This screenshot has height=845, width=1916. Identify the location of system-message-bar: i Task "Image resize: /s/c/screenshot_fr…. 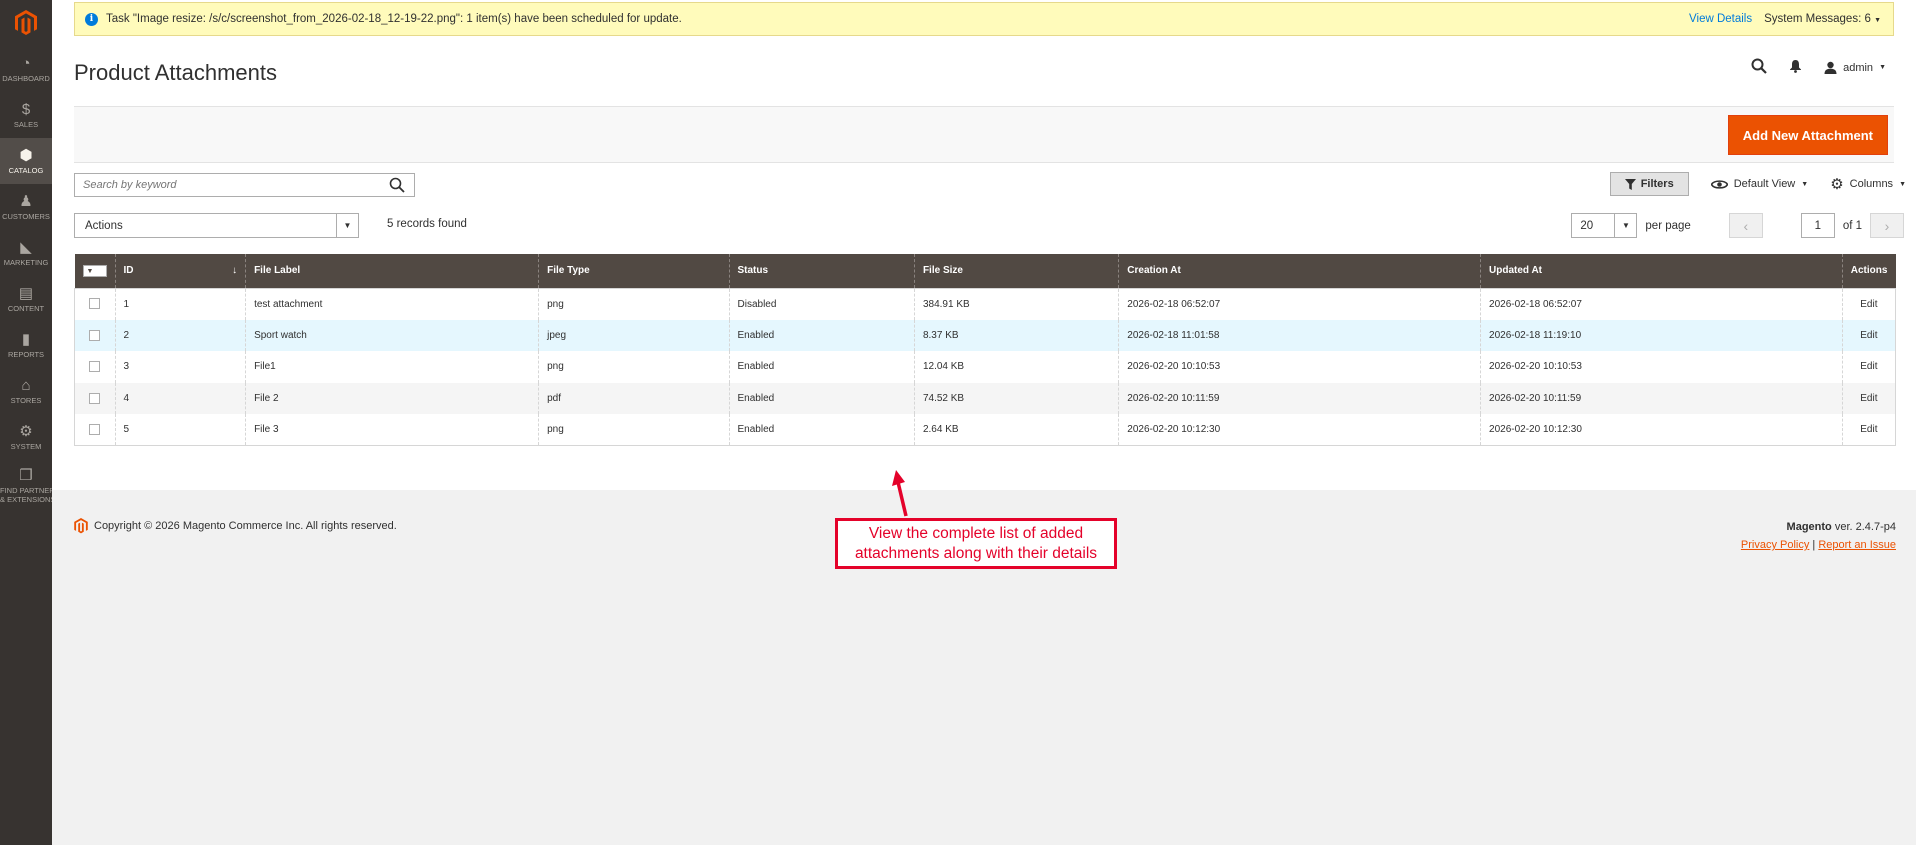
(984, 19).